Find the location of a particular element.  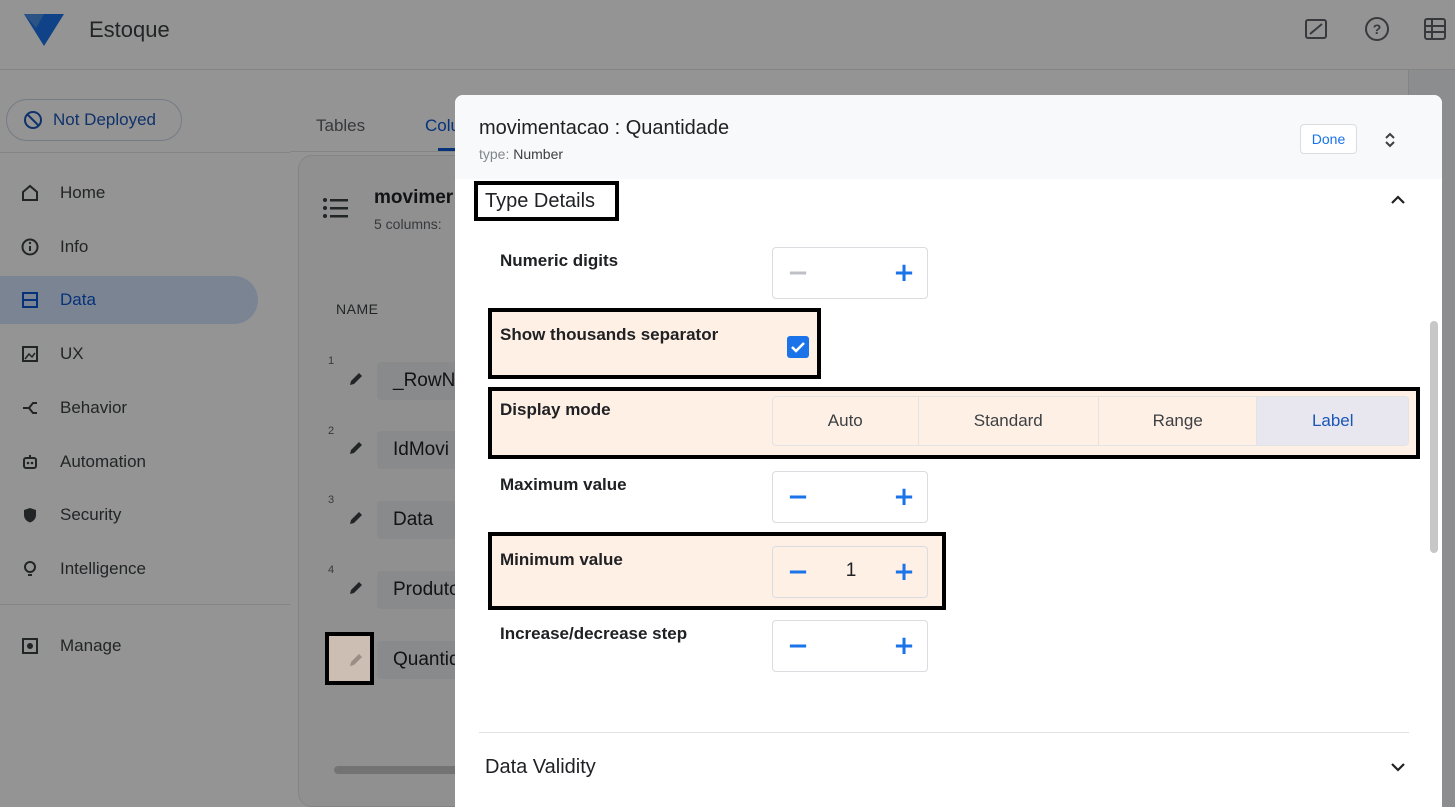

minimum-value-stepper: − + is located at coordinates (850, 572).